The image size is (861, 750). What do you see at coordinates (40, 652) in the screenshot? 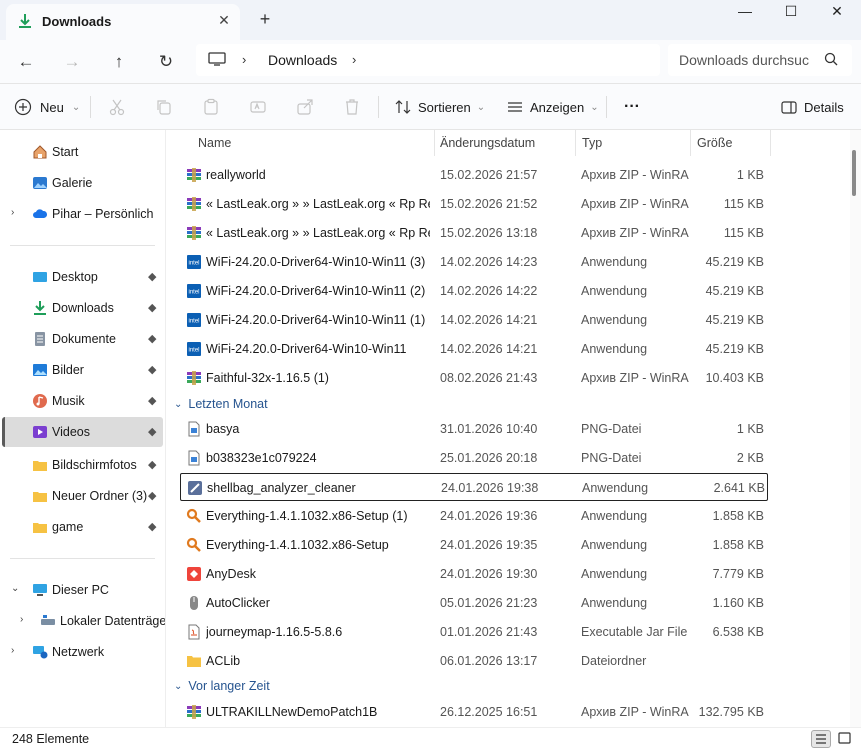
I see `network-icon` at bounding box center [40, 652].